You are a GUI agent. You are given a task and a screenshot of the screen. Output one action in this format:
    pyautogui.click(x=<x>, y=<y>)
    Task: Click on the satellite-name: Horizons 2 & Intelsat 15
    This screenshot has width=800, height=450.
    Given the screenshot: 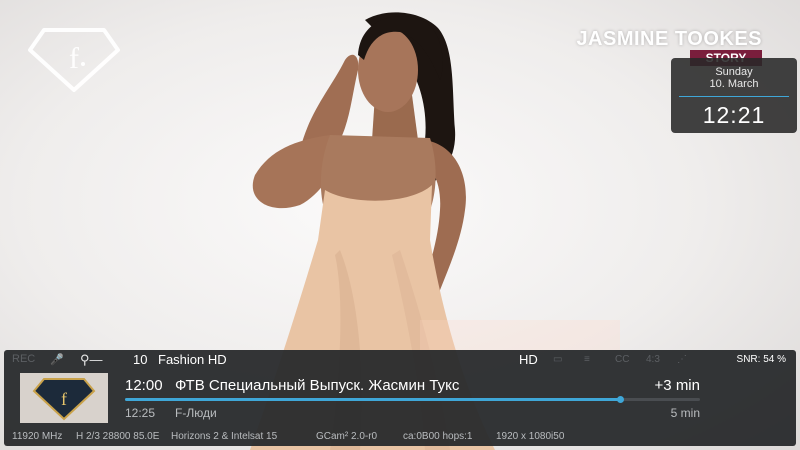 What is the action you would take?
    pyautogui.click(x=224, y=436)
    